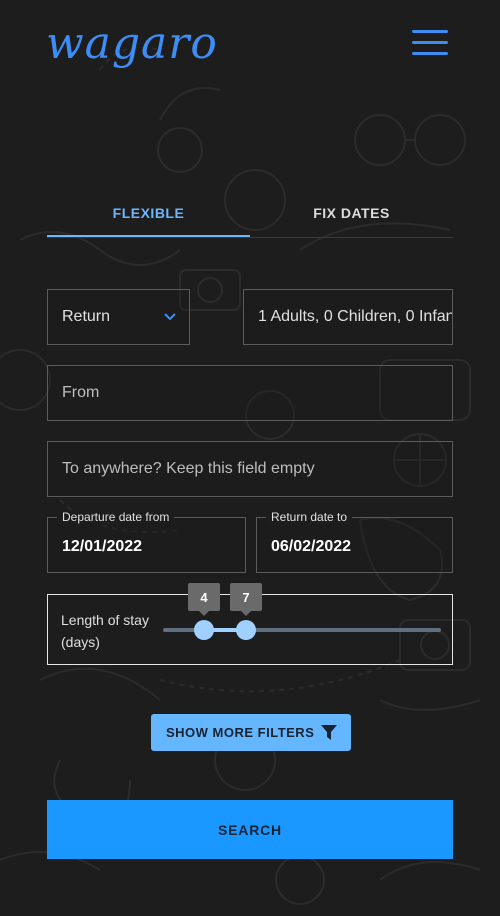 Image resolution: width=500 pixels, height=916 pixels. I want to click on passengers-field: 1 Adults, 0 Children, 0 Infants, so click(348, 317).